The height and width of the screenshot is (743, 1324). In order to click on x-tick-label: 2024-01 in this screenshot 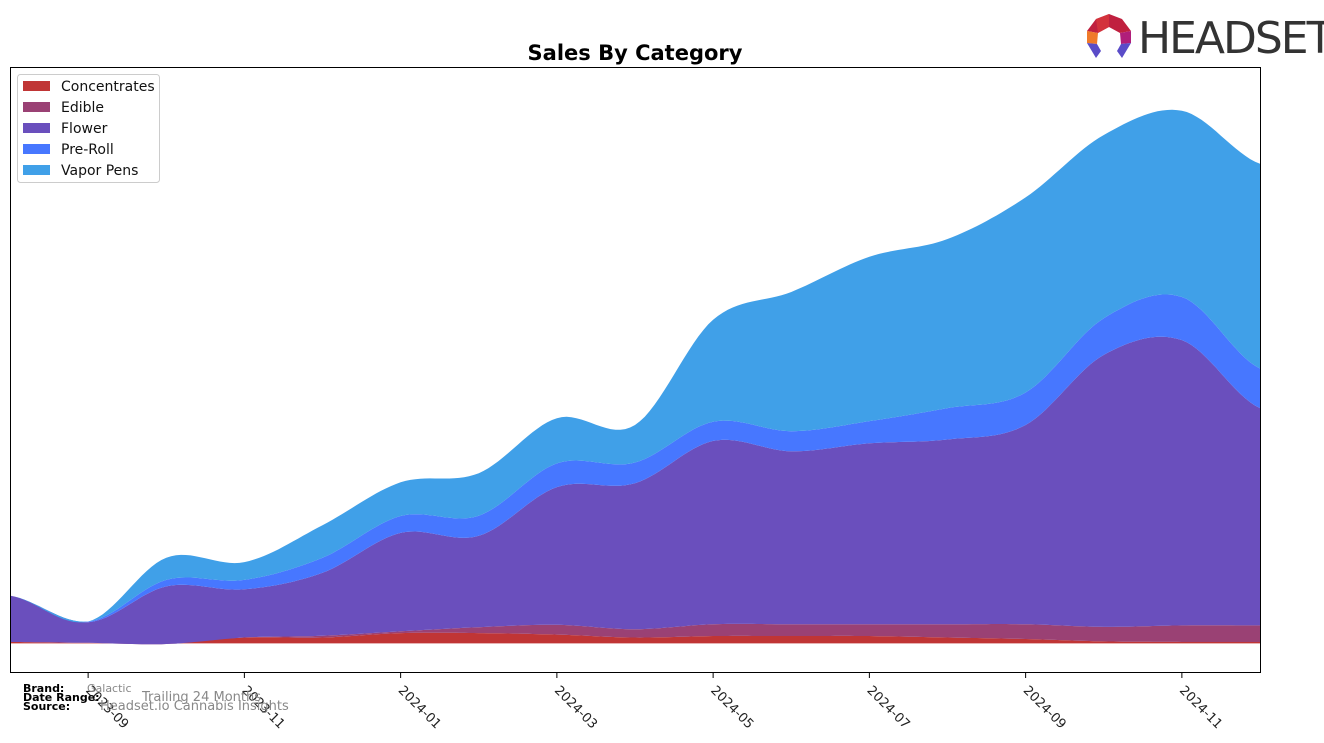, I will do `click(419, 707)`.